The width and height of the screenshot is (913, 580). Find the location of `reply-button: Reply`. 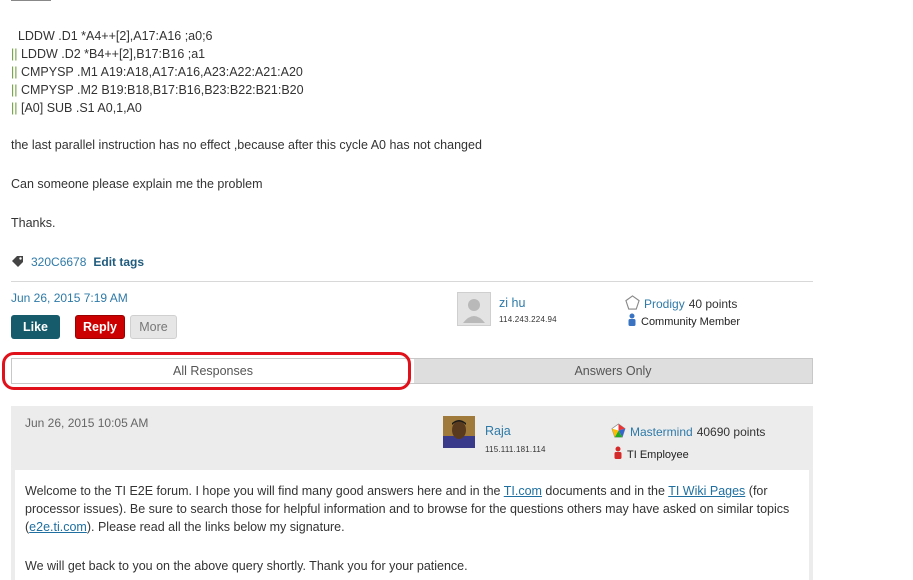

reply-button: Reply is located at coordinates (100, 327).